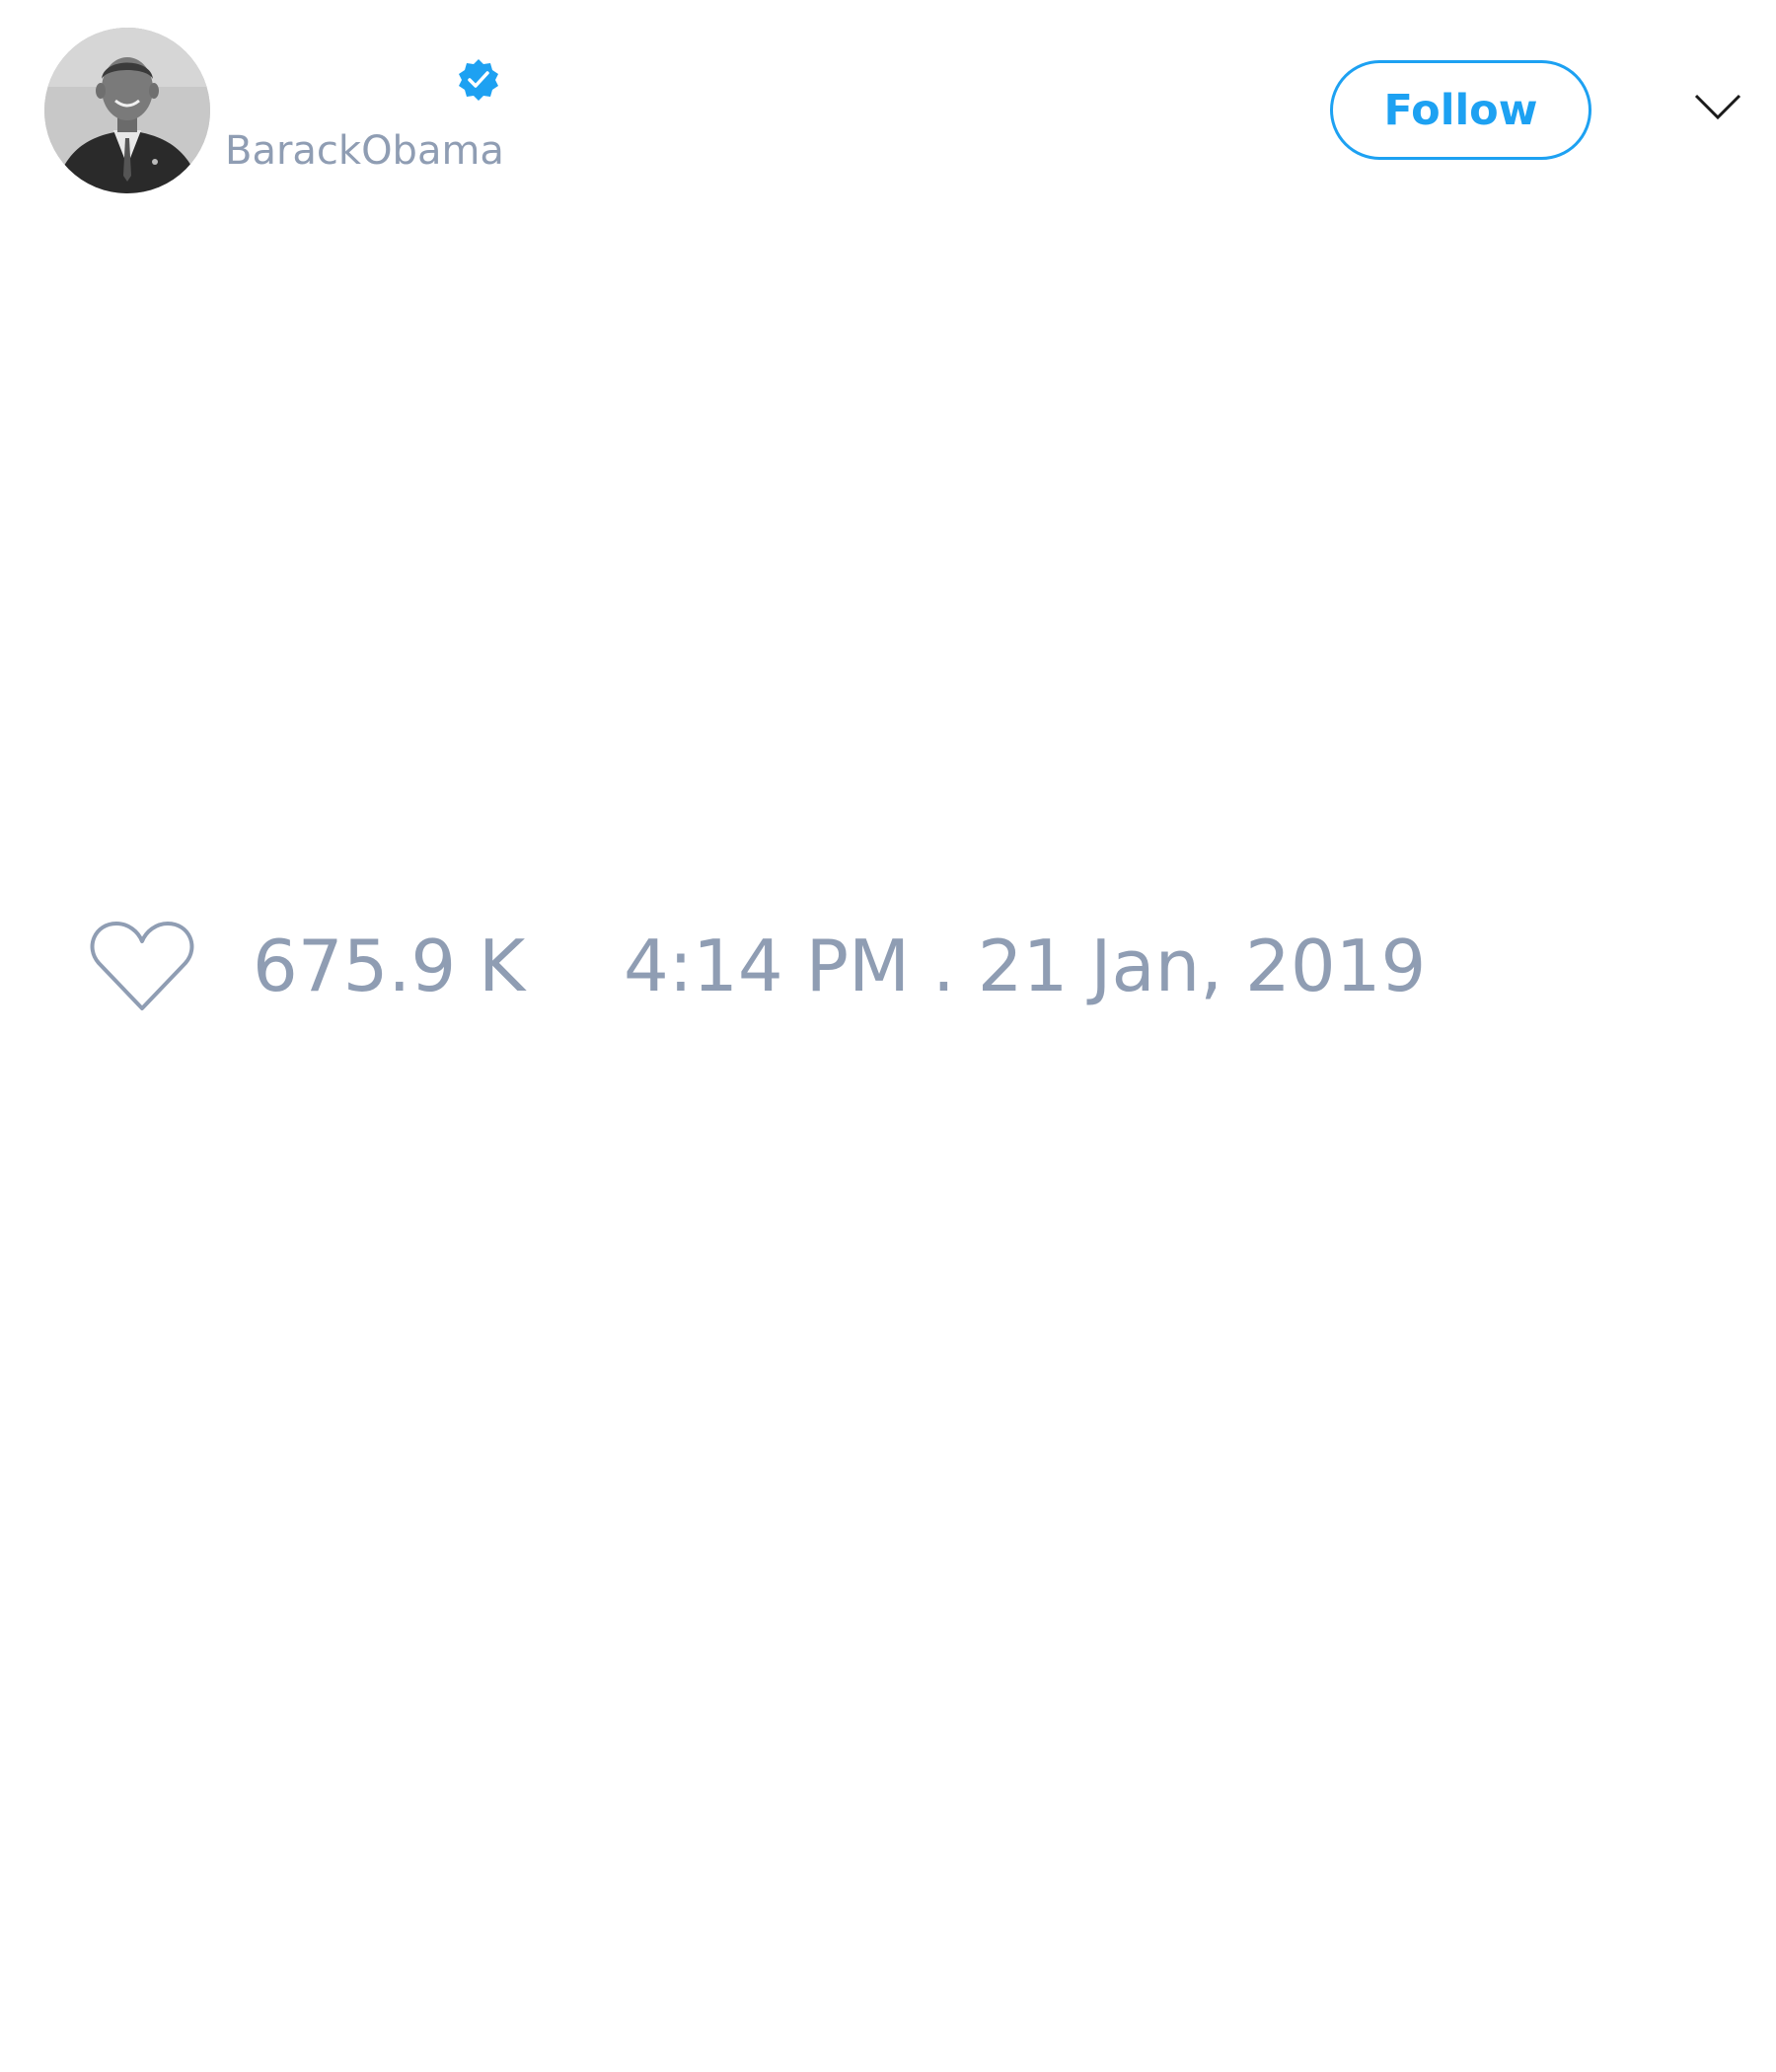  I want to click on avatar-photo, so click(127, 111).